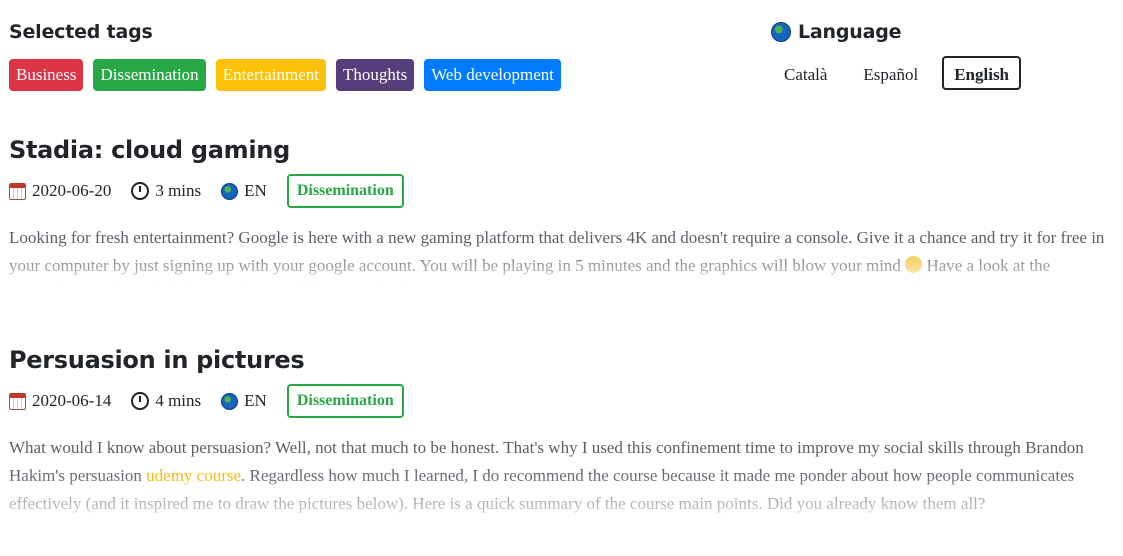 Image resolution: width=1123 pixels, height=556 pixels. Describe the element at coordinates (561, 191) in the screenshot. I see `post-meta: 2020-06-20 3 mins EN Dissemination` at that location.